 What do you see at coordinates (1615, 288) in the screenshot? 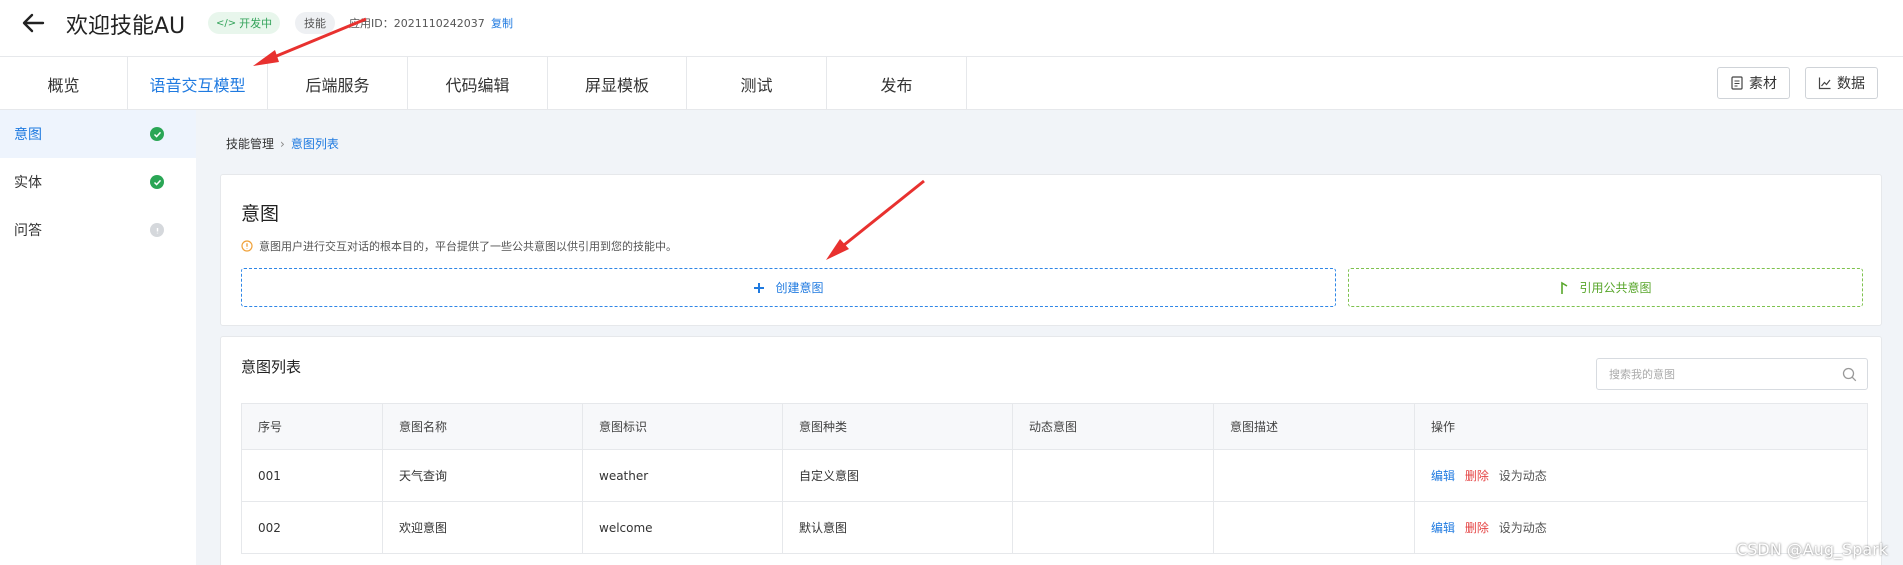
I see `reference-public-intent-label: 引用公共意图` at bounding box center [1615, 288].